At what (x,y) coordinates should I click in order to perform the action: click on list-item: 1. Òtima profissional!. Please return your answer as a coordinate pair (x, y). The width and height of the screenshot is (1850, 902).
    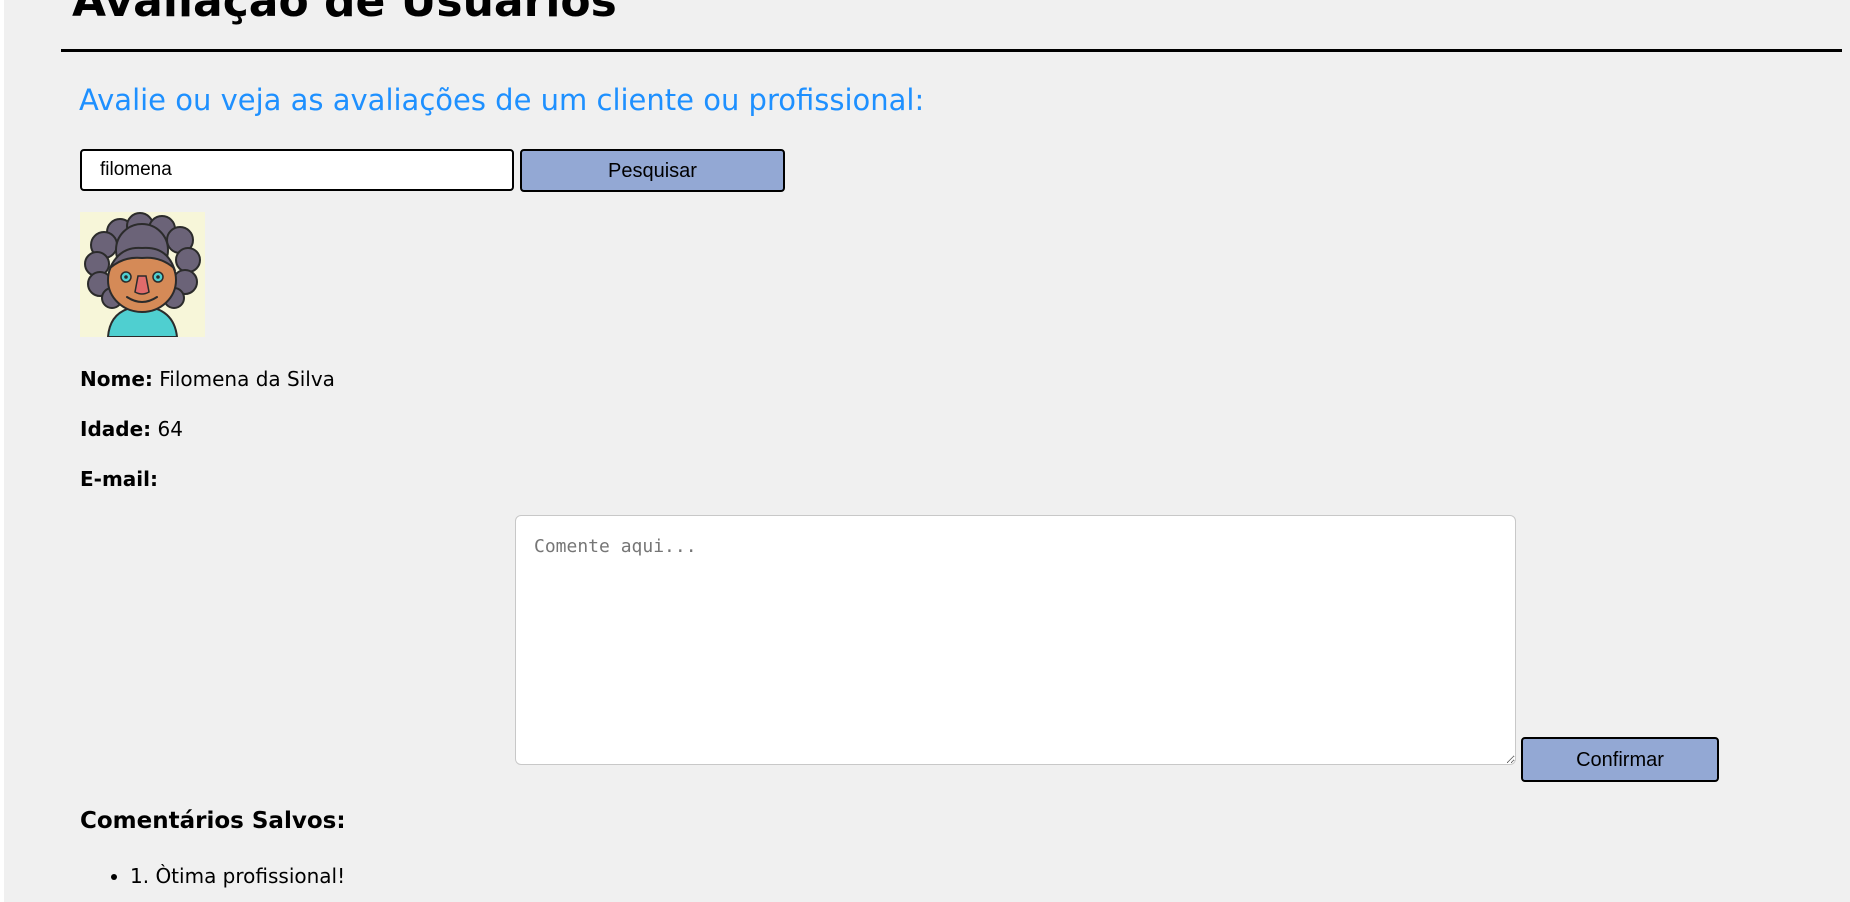
    Looking at the image, I should click on (237, 876).